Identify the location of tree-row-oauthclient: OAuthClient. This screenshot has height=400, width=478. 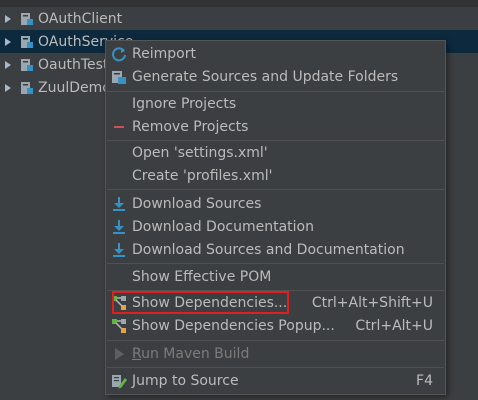
(239, 18).